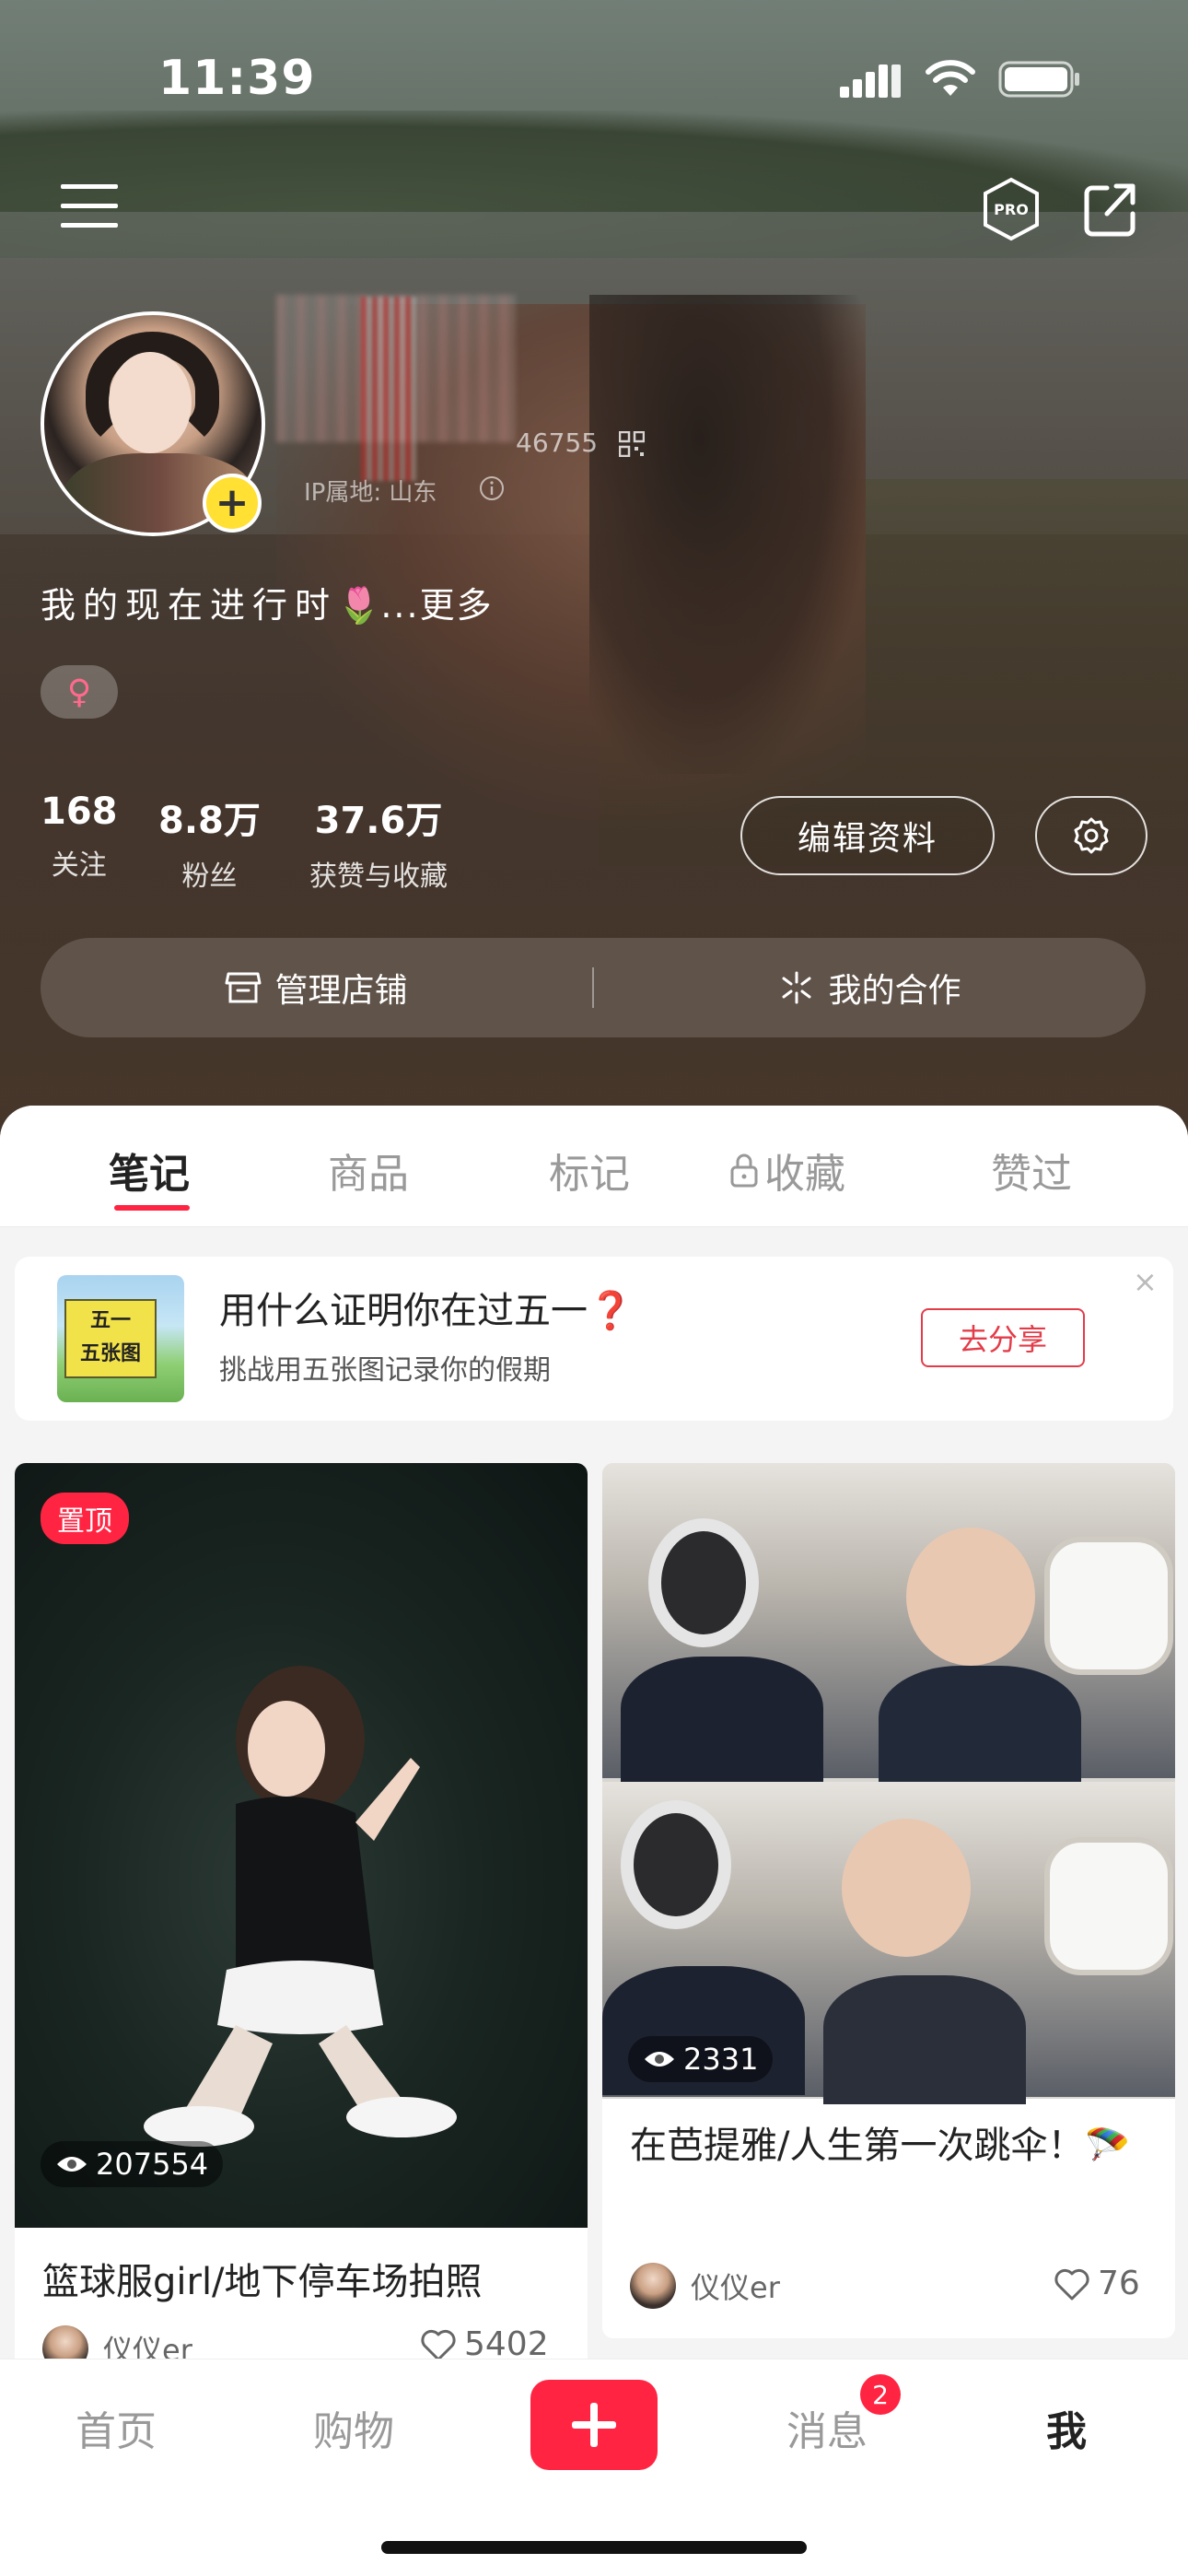  I want to click on cellular-signal-icon, so click(870, 81).